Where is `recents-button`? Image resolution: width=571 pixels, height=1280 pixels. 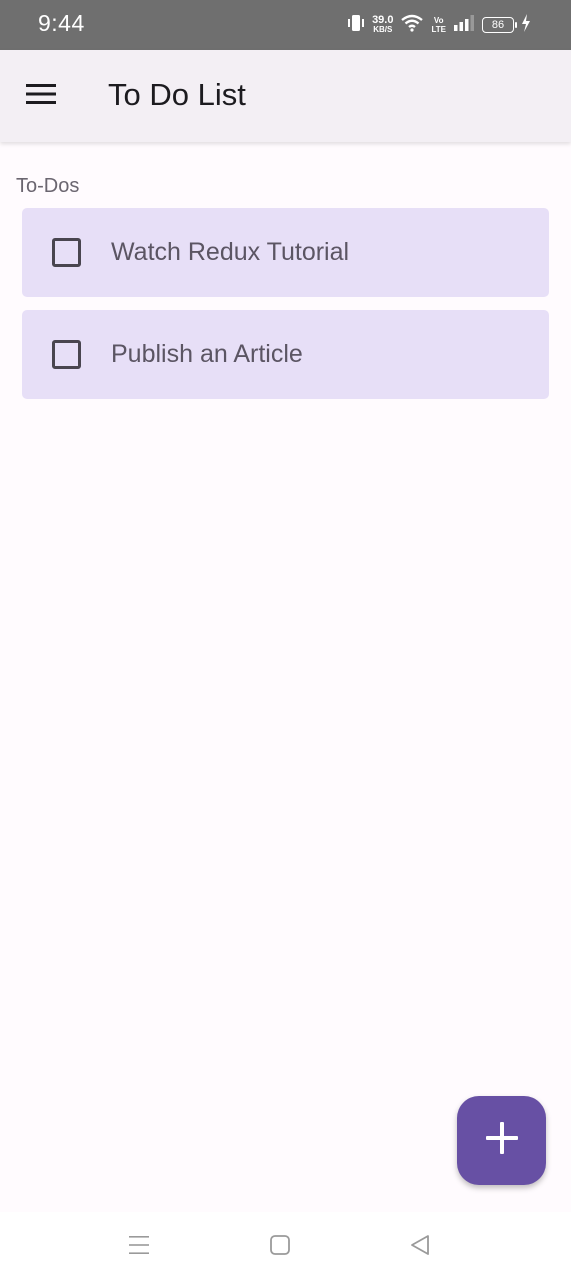 recents-button is located at coordinates (139, 1247).